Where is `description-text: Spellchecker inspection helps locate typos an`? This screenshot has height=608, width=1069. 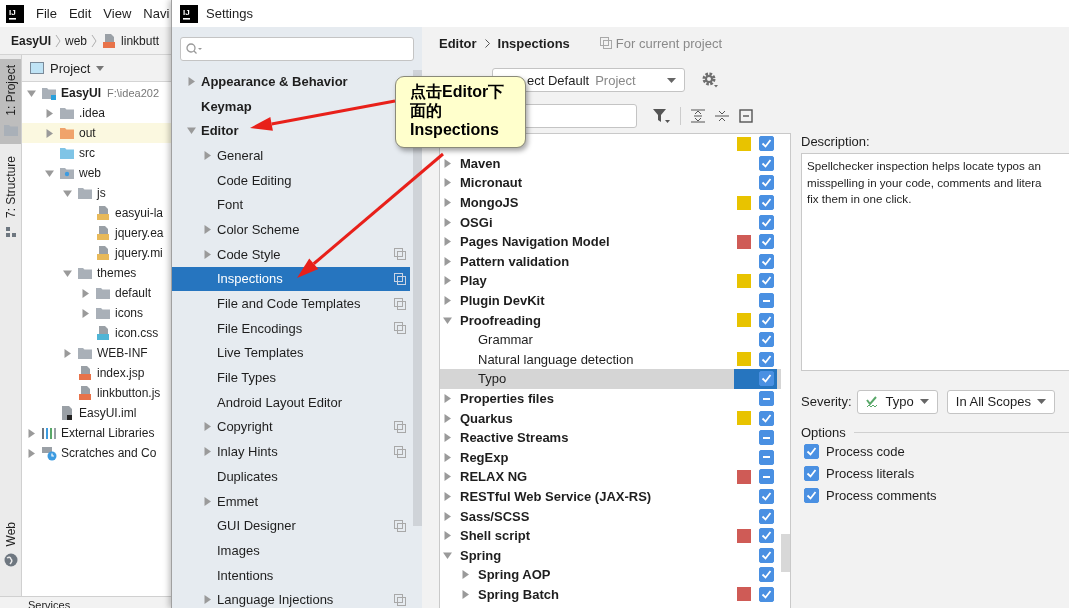 description-text: Spellchecker inspection helps locate typos an is located at coordinates (924, 166).